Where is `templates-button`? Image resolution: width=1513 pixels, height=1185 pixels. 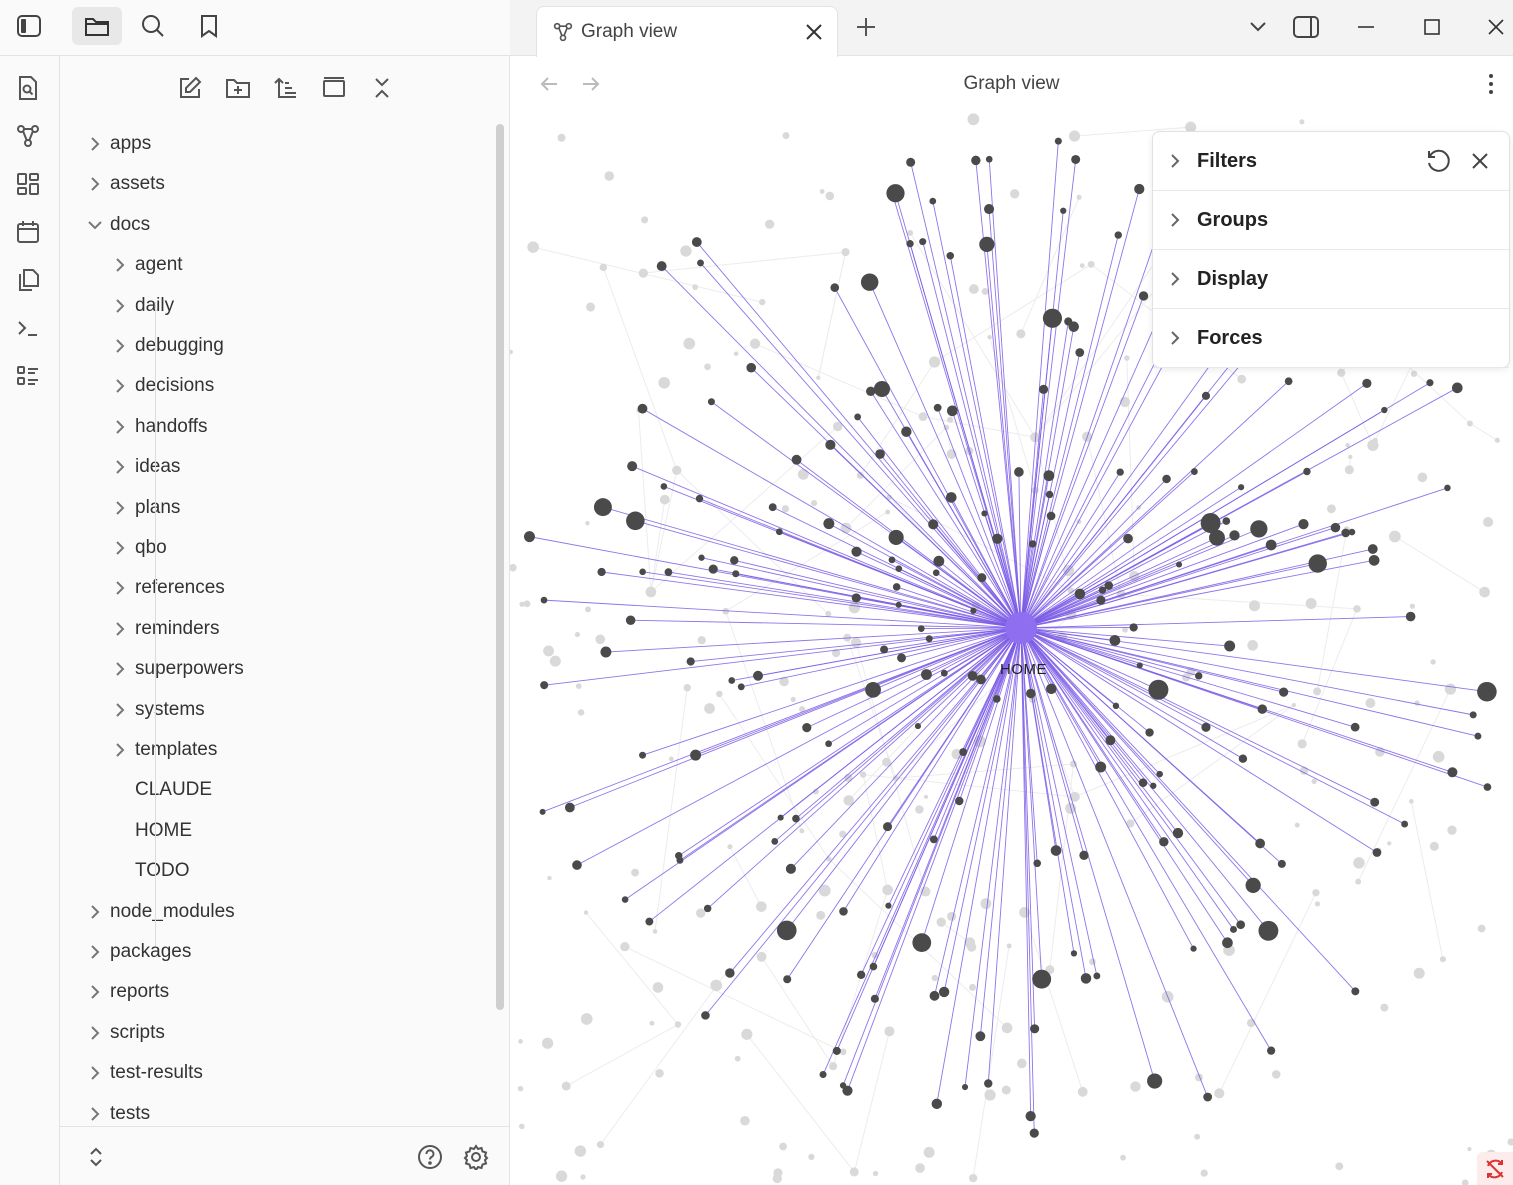 templates-button is located at coordinates (28, 280).